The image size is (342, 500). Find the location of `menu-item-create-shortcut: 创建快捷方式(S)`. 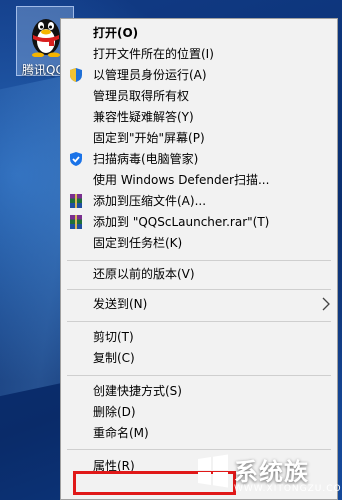

menu-item-create-shortcut: 创建快捷方式(S) is located at coordinates (199, 391).